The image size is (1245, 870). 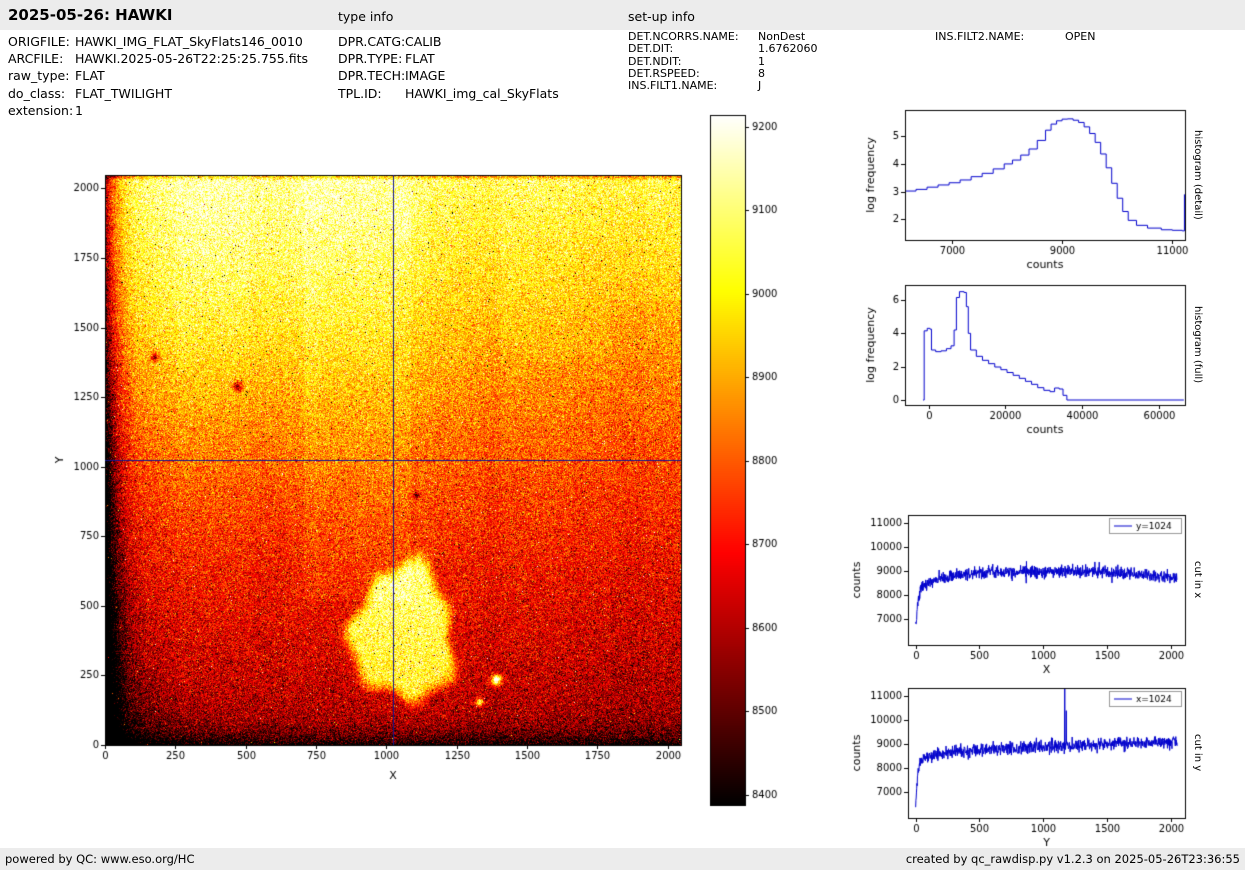 I want to click on header-bar: 2025-05-26: HAWKI type info set-up info, so click(x=622, y=15).